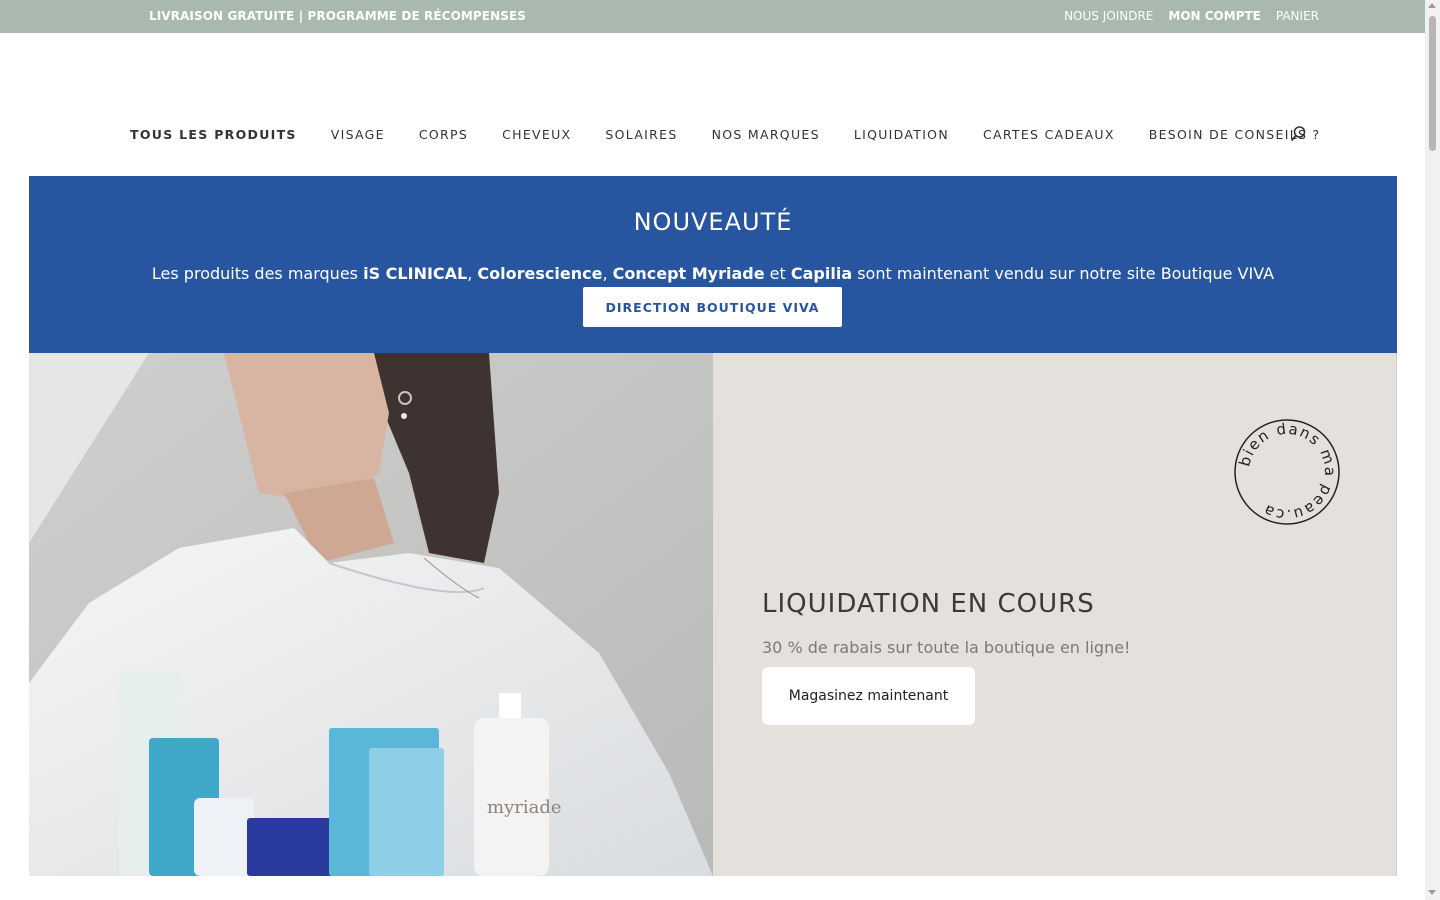  I want to click on nav-item-solaires: SOLAIRES, so click(641, 134).